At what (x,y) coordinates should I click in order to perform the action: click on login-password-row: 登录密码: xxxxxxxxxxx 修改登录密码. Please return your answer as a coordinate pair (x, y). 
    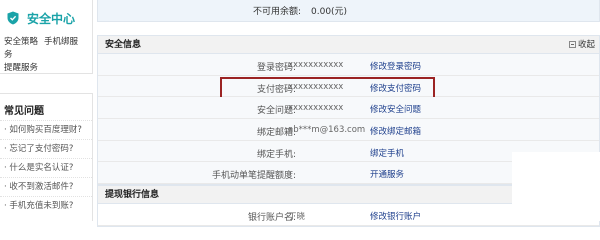
    Looking at the image, I should click on (348, 65).